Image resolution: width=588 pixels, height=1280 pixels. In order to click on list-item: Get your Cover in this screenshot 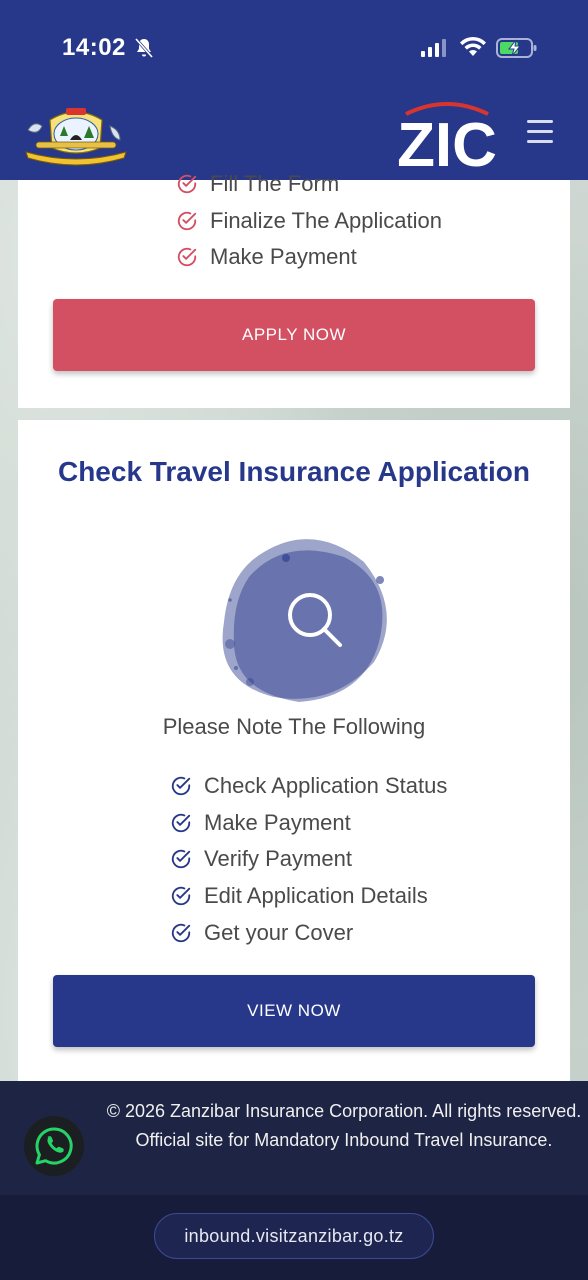, I will do `click(308, 932)`.